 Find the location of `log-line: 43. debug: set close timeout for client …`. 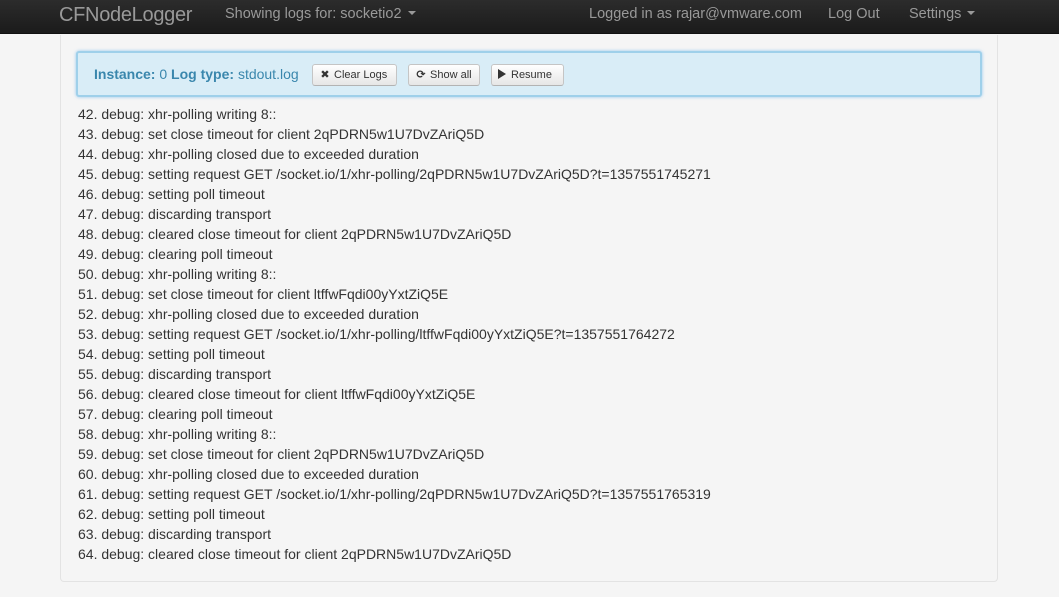

log-line: 43. debug: set close timeout for client … is located at coordinates (281, 134).